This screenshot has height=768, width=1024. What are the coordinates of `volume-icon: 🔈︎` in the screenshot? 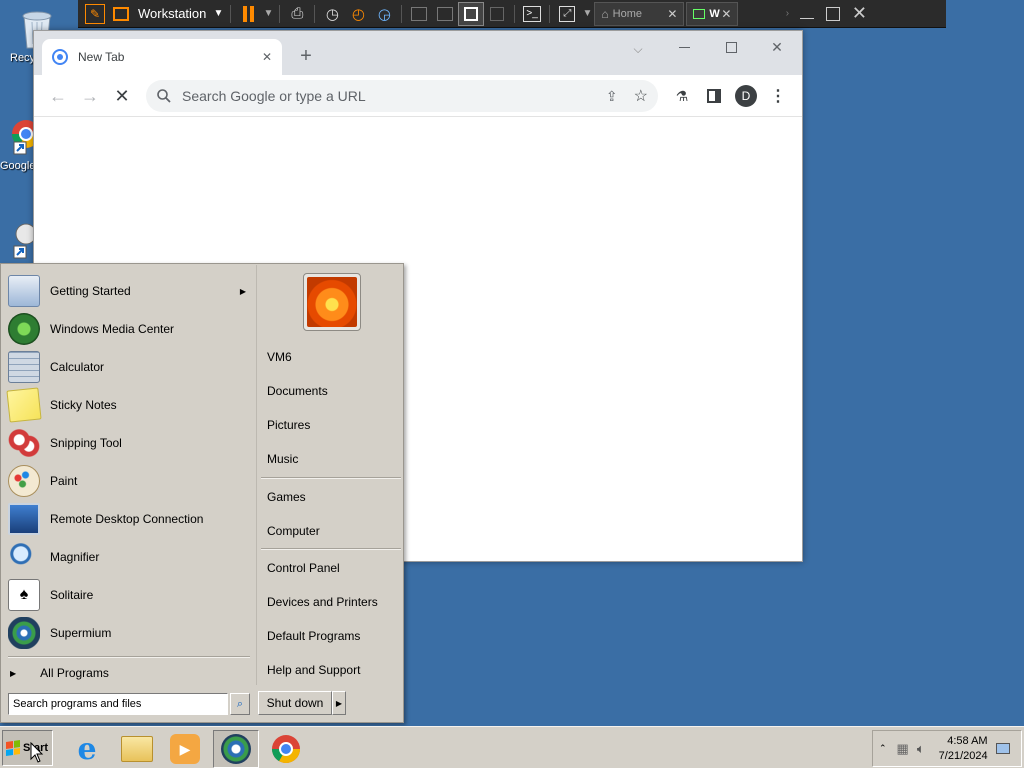 It's located at (921, 749).